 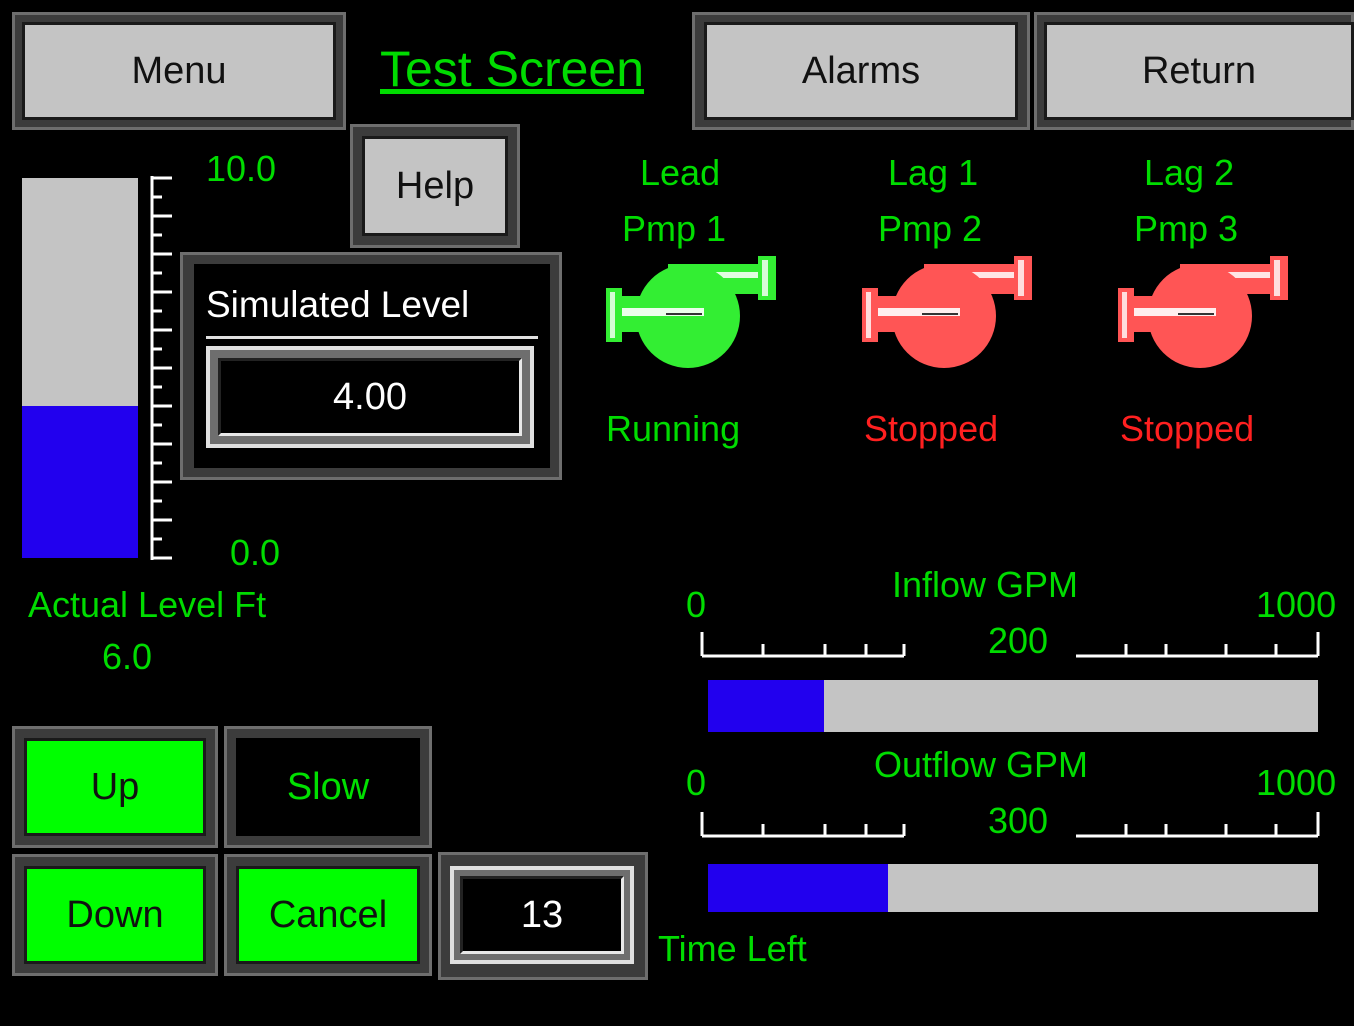 What do you see at coordinates (255, 552) in the screenshot?
I see `level-min-label: 0.0` at bounding box center [255, 552].